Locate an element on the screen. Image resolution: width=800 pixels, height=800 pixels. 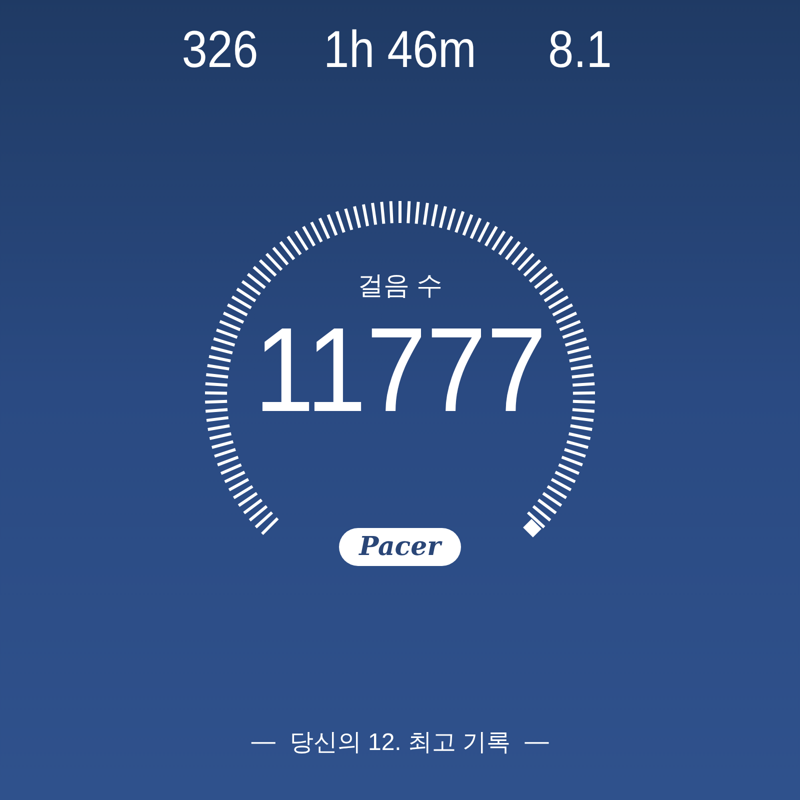
steps-label: 걸음 수 is located at coordinates (400, 285).